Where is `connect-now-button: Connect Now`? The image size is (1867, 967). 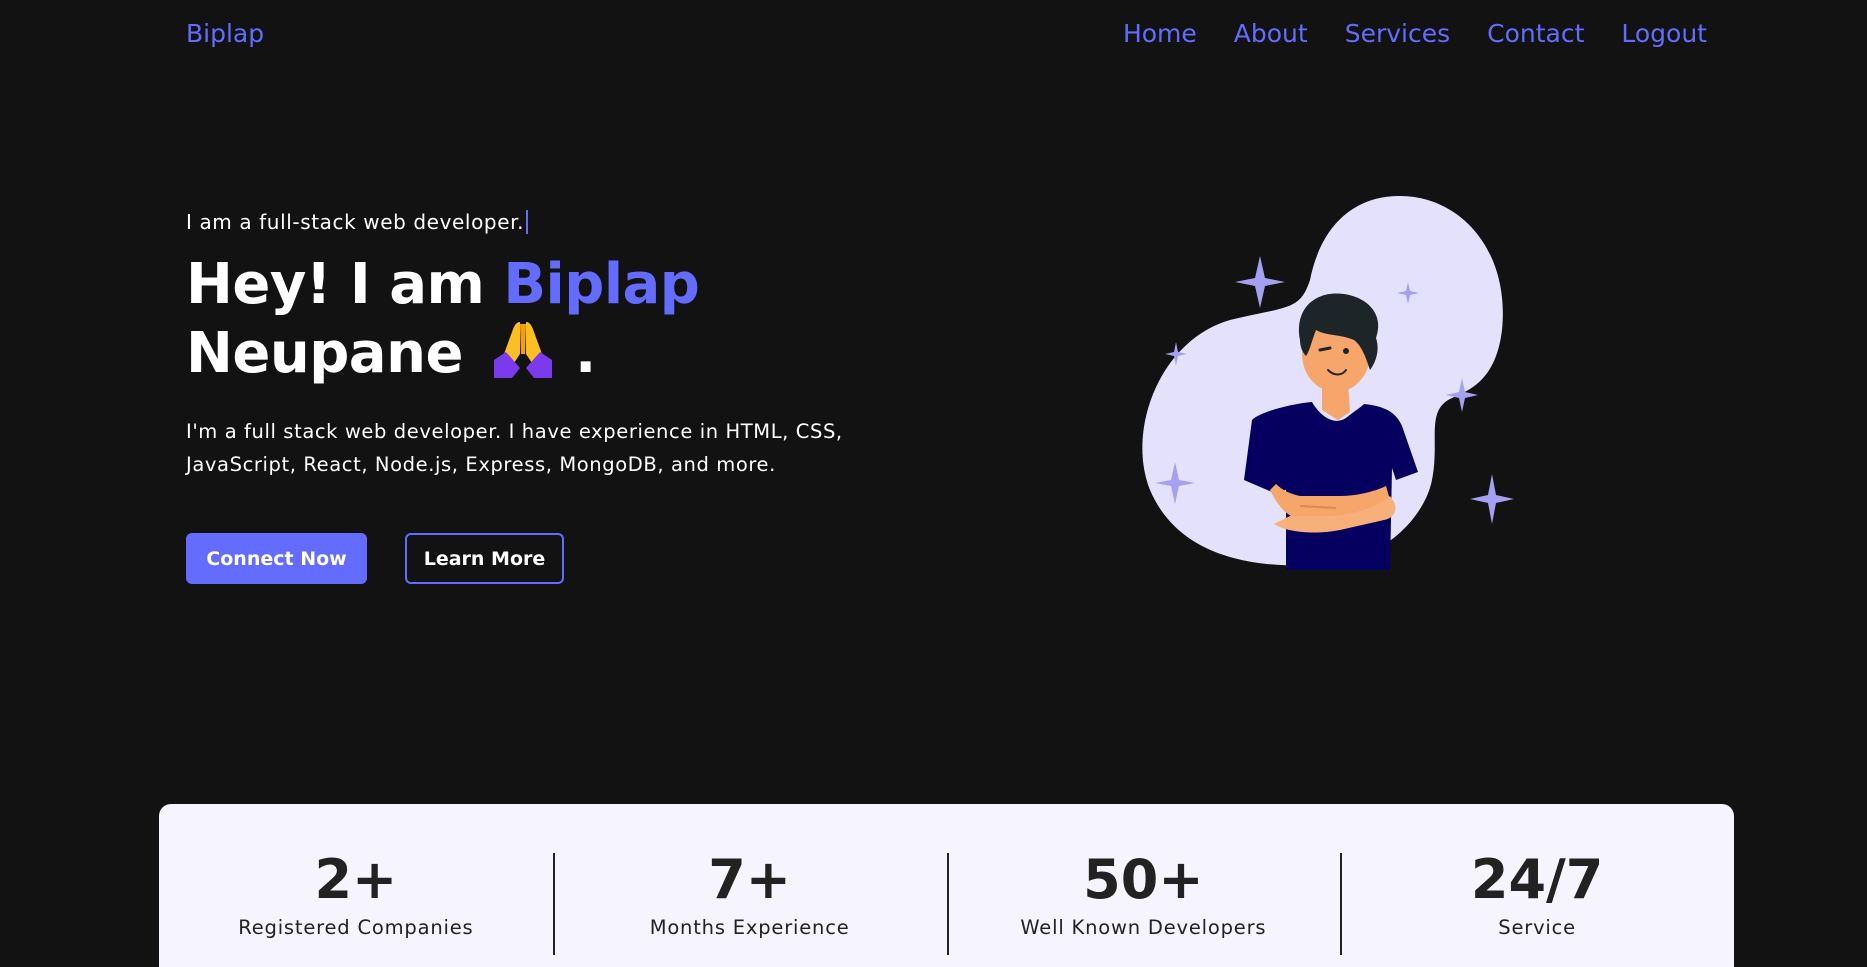 connect-now-button: Connect Now is located at coordinates (276, 558).